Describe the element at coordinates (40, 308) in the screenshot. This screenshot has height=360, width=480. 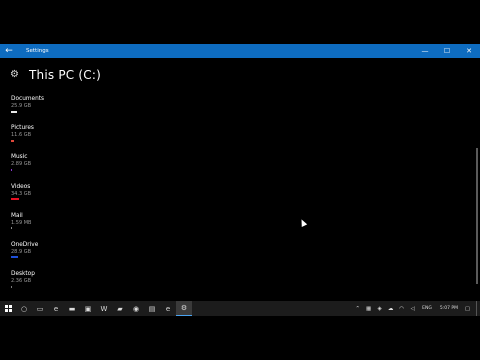
I see `task-view-button: ▭` at that location.